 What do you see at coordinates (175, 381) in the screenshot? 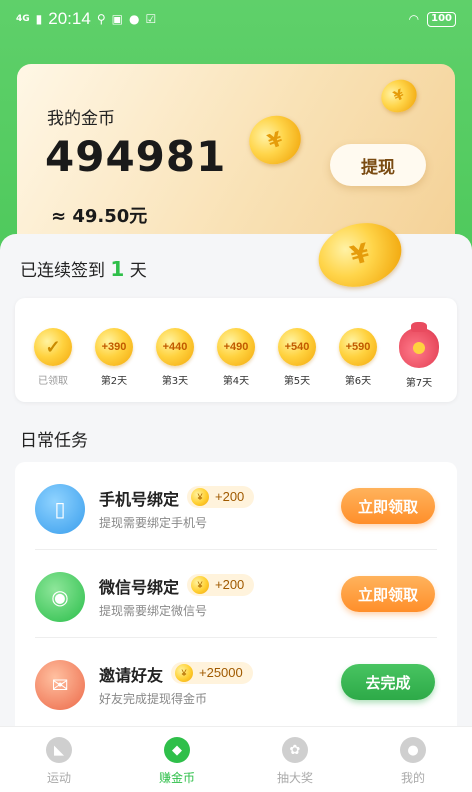
I see `checkin-day-label: 第3天` at bounding box center [175, 381].